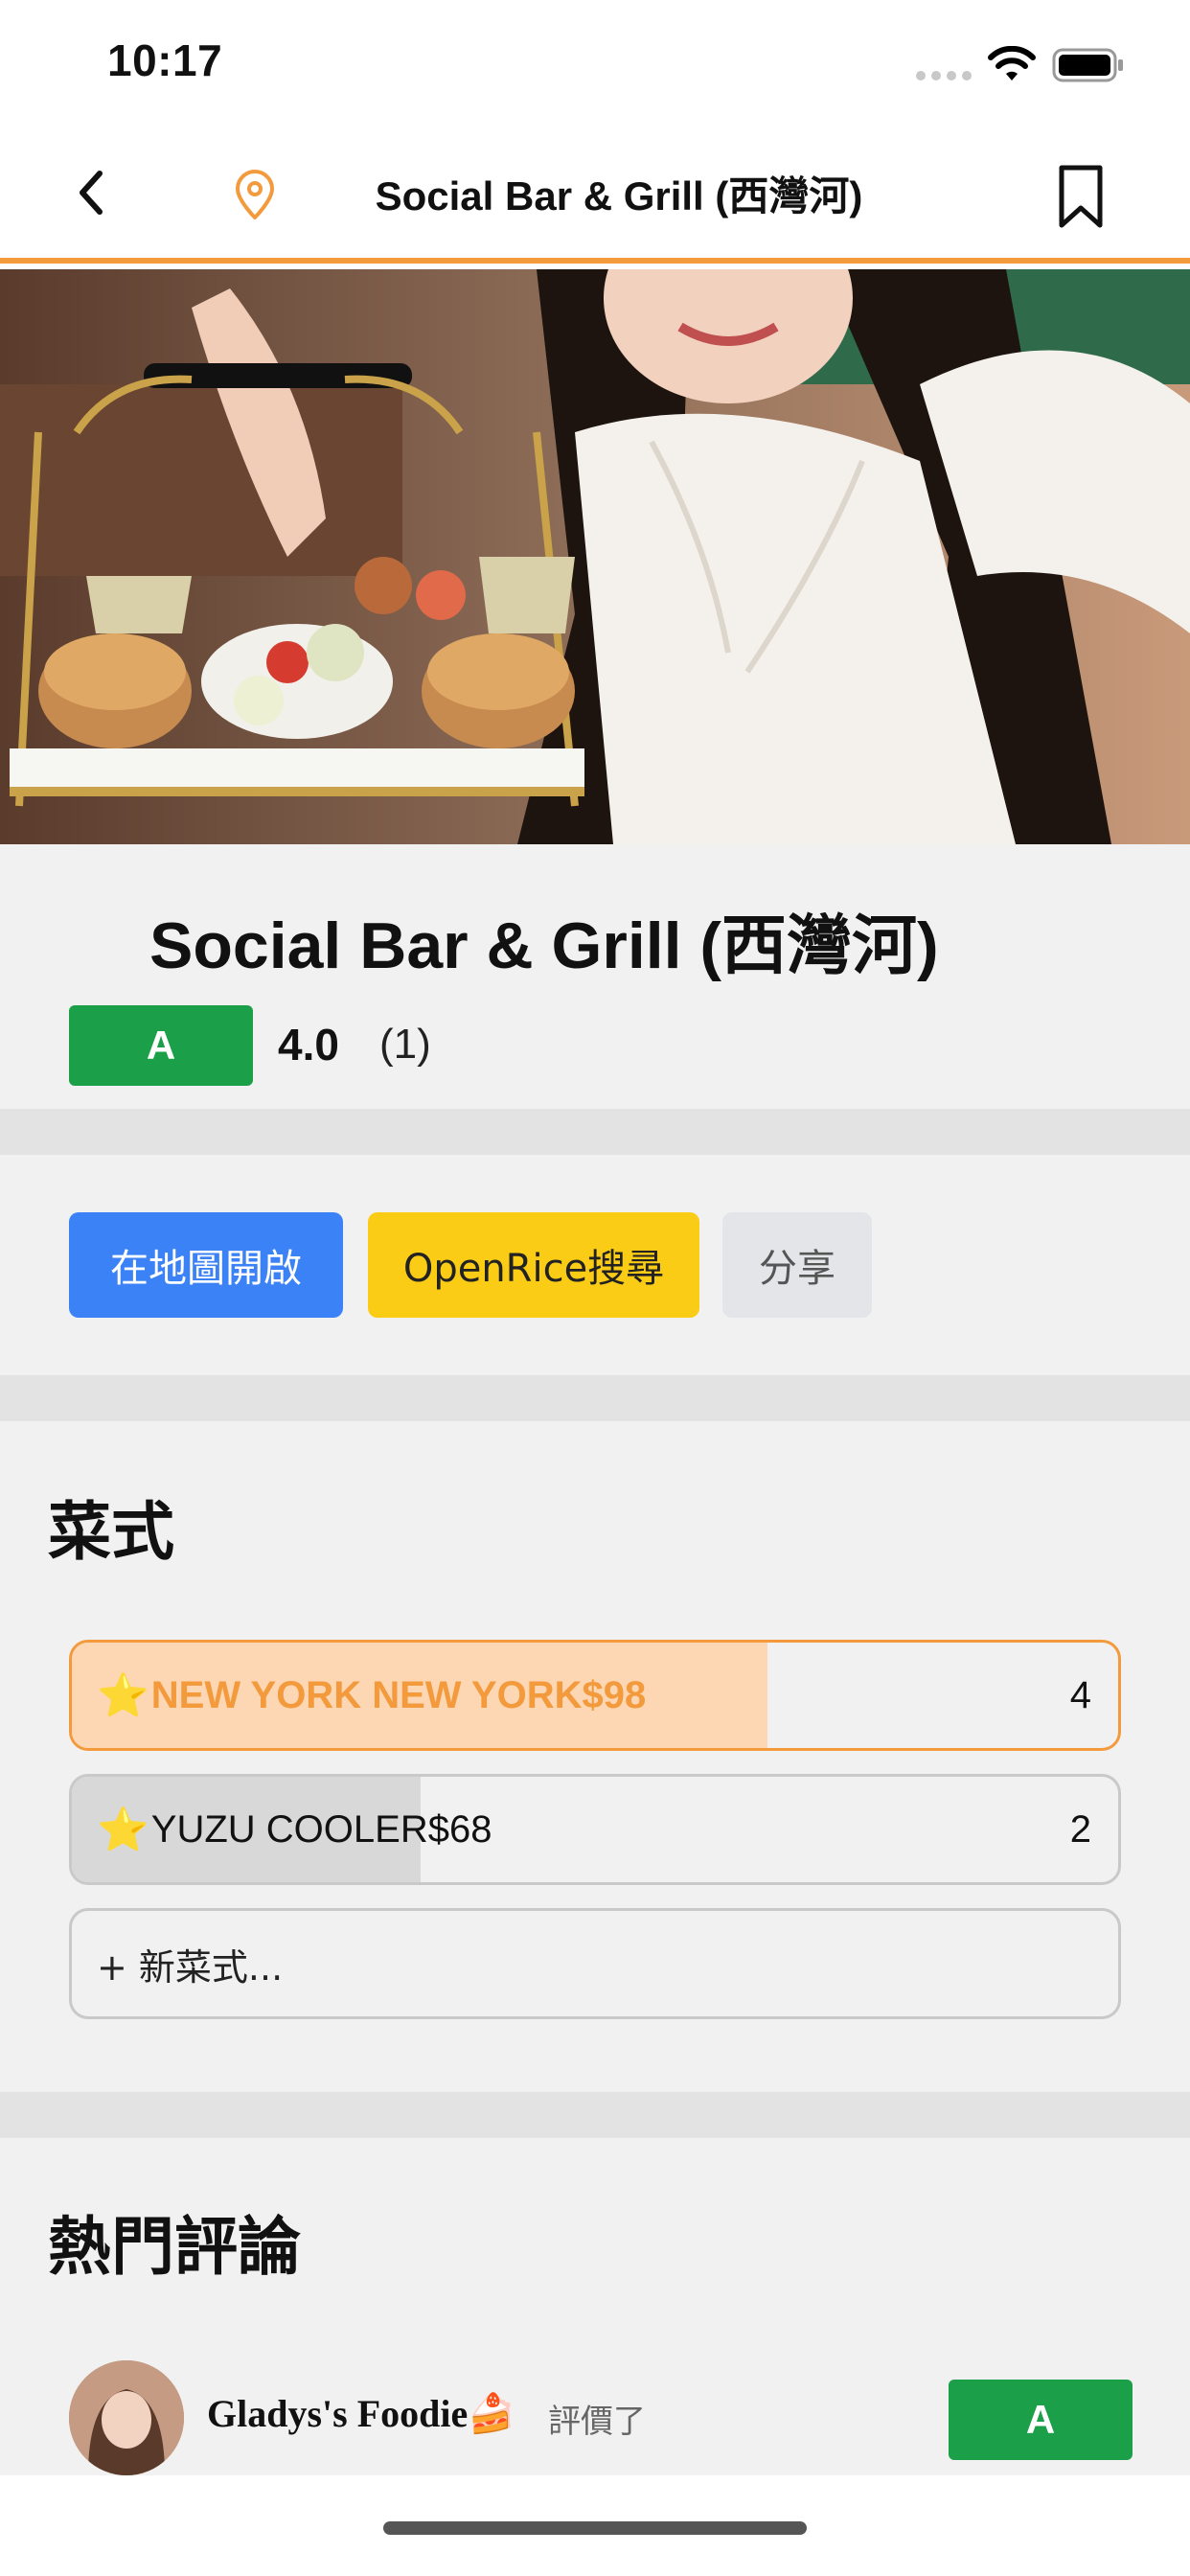 This screenshot has width=1190, height=2576. I want to click on back-button, so click(92, 193).